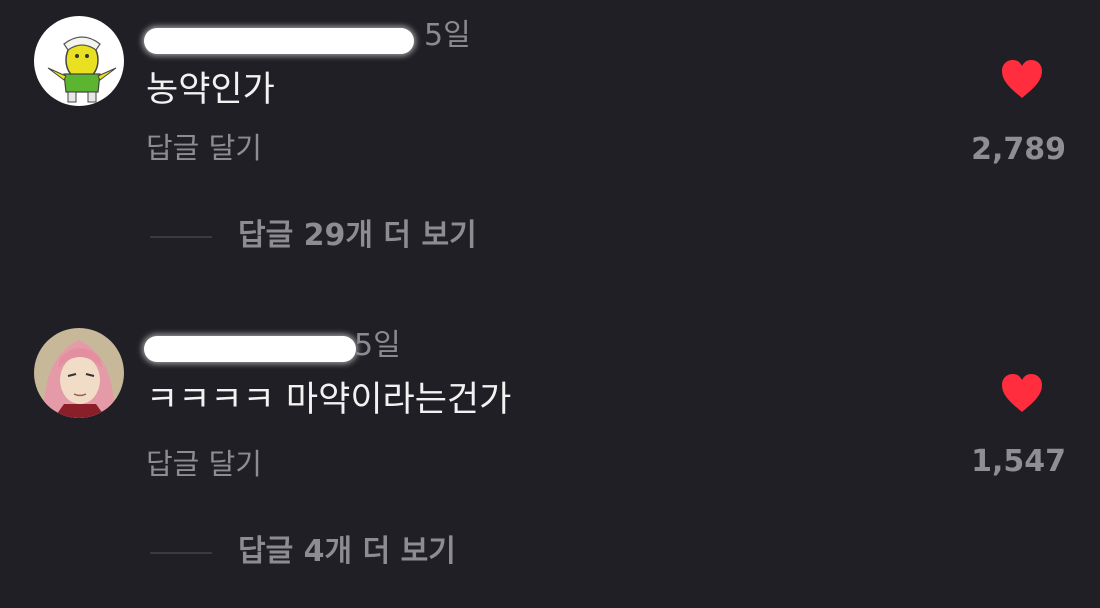 The width and height of the screenshot is (1100, 608). I want to click on like-count: 1,547, so click(1018, 461).